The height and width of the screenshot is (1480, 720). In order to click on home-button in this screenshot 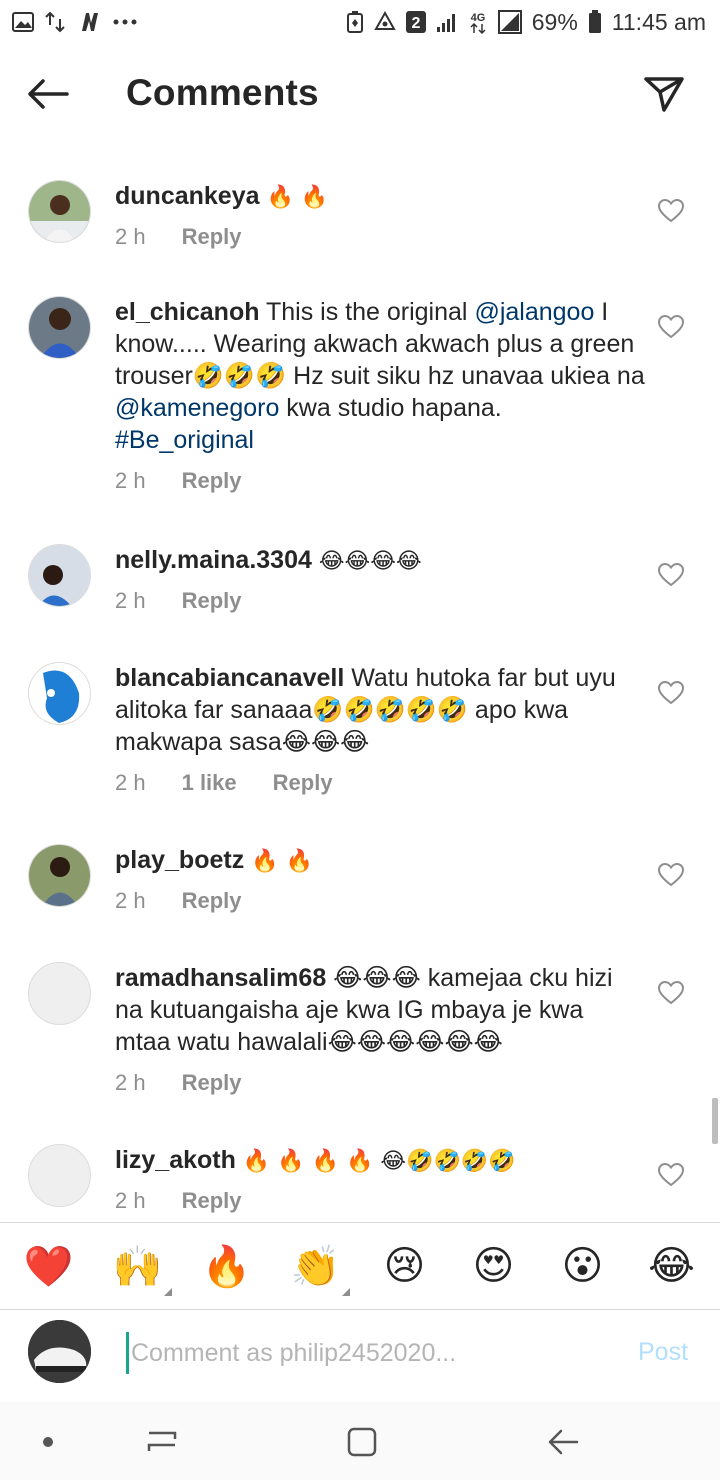, I will do `click(362, 1442)`.